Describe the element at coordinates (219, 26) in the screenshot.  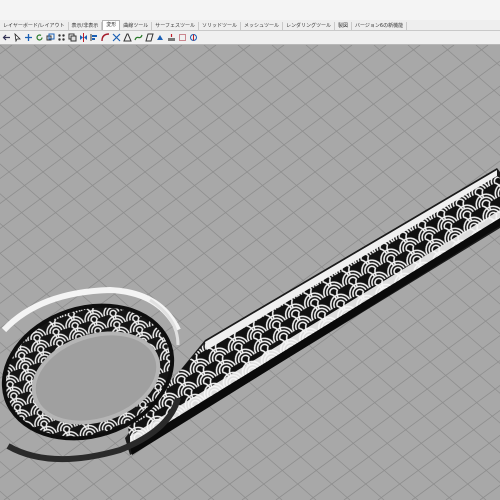
I see `tab-5: ソリッドツール` at that location.